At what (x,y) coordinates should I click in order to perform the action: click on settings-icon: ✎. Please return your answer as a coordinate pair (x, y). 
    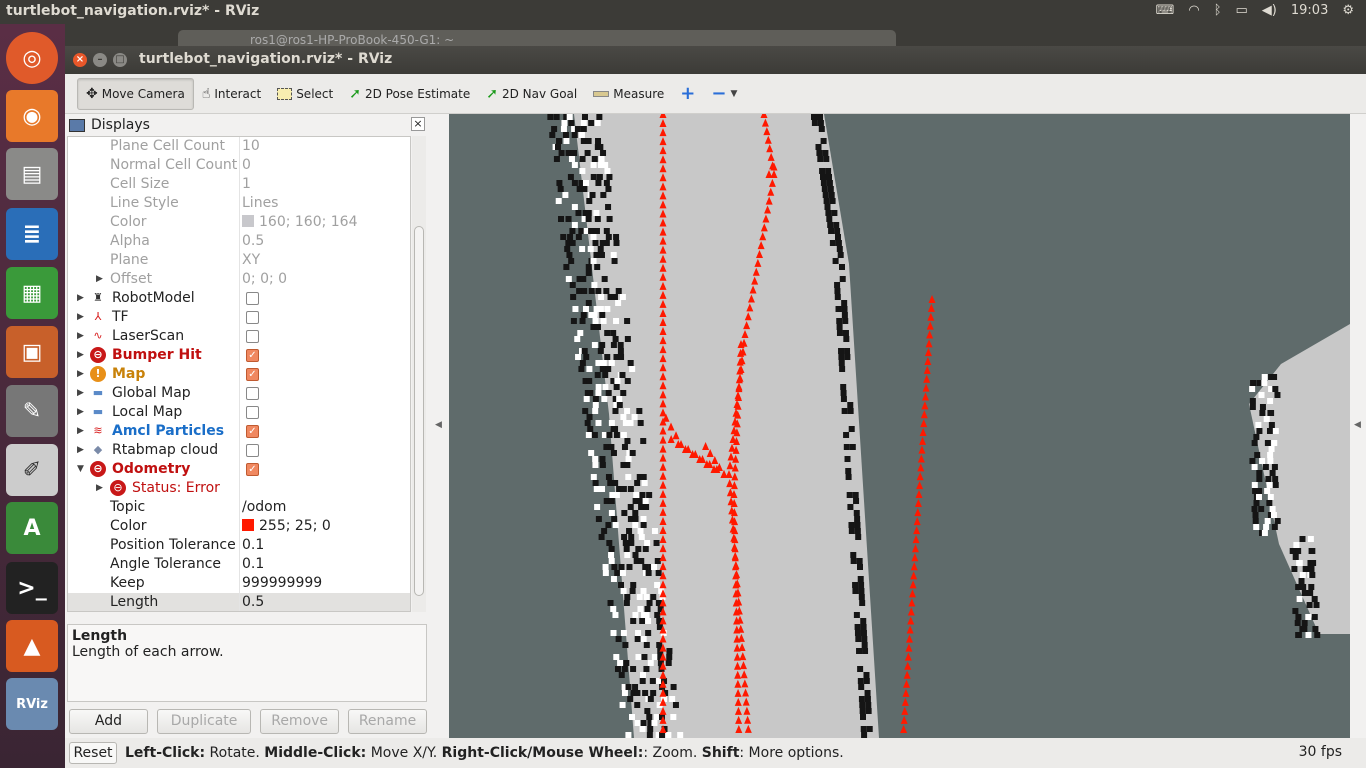
    Looking at the image, I should click on (32, 411).